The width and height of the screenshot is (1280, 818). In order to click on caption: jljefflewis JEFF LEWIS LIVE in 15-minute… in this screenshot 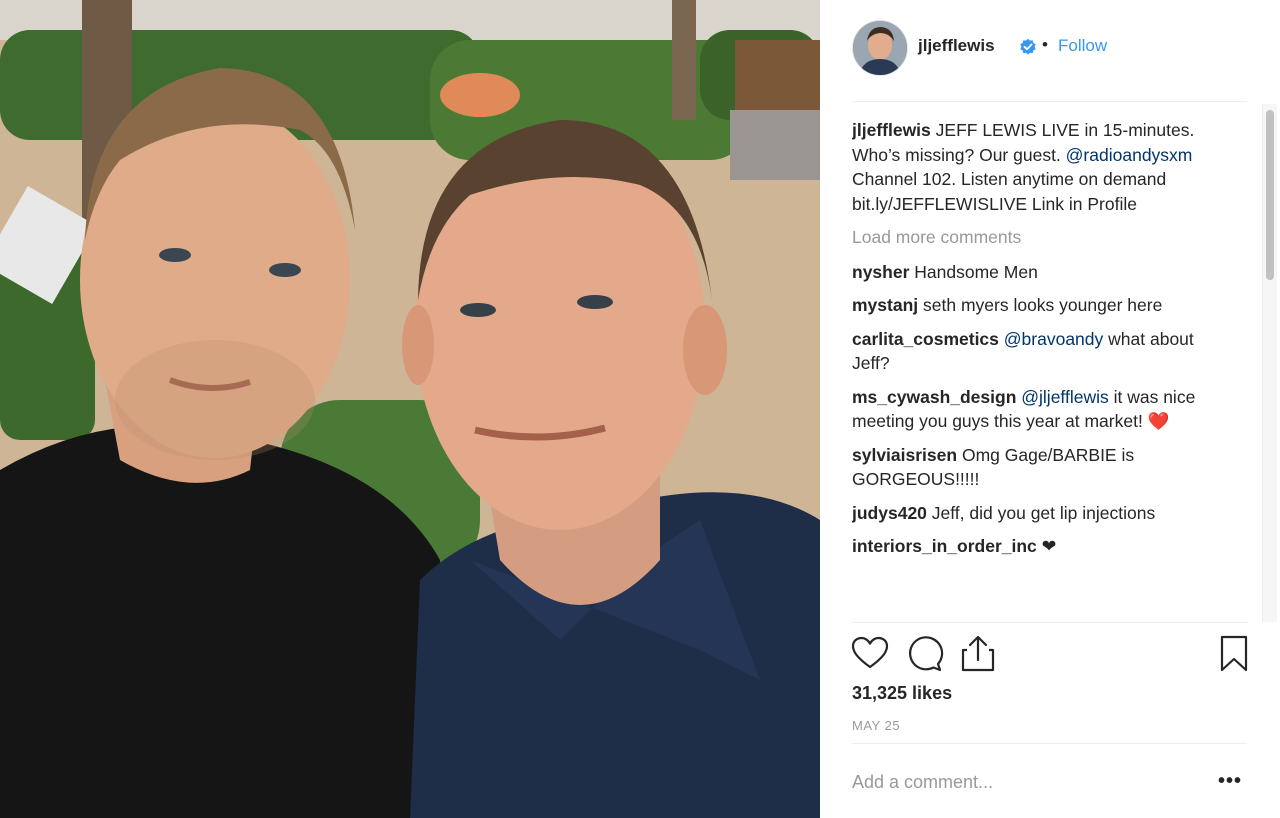, I will do `click(1042, 167)`.